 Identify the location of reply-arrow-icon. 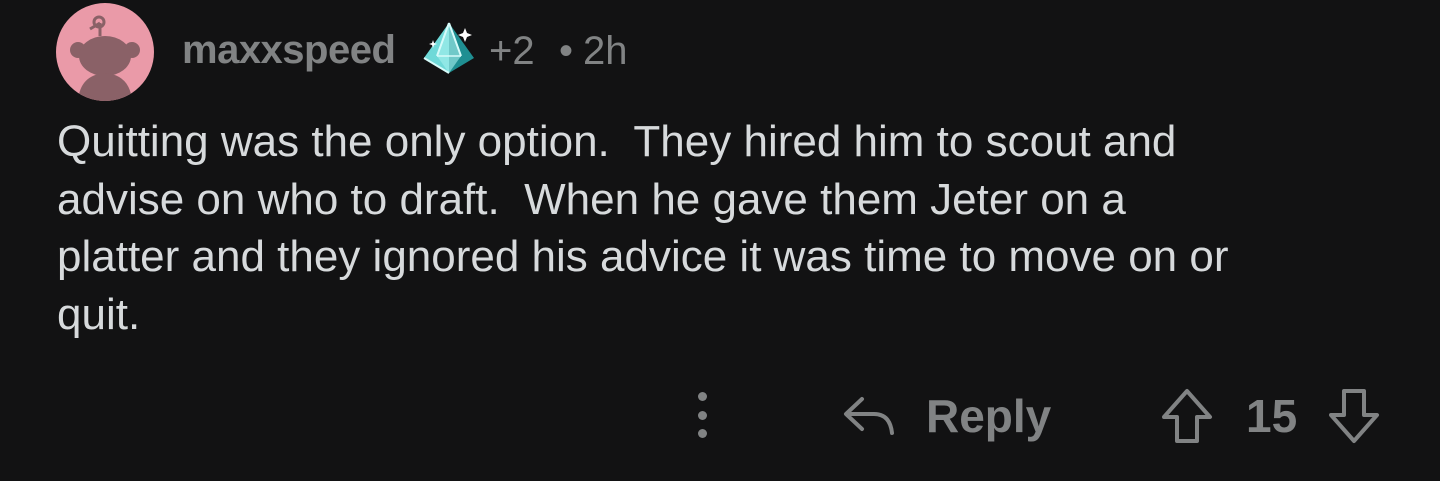
(869, 416).